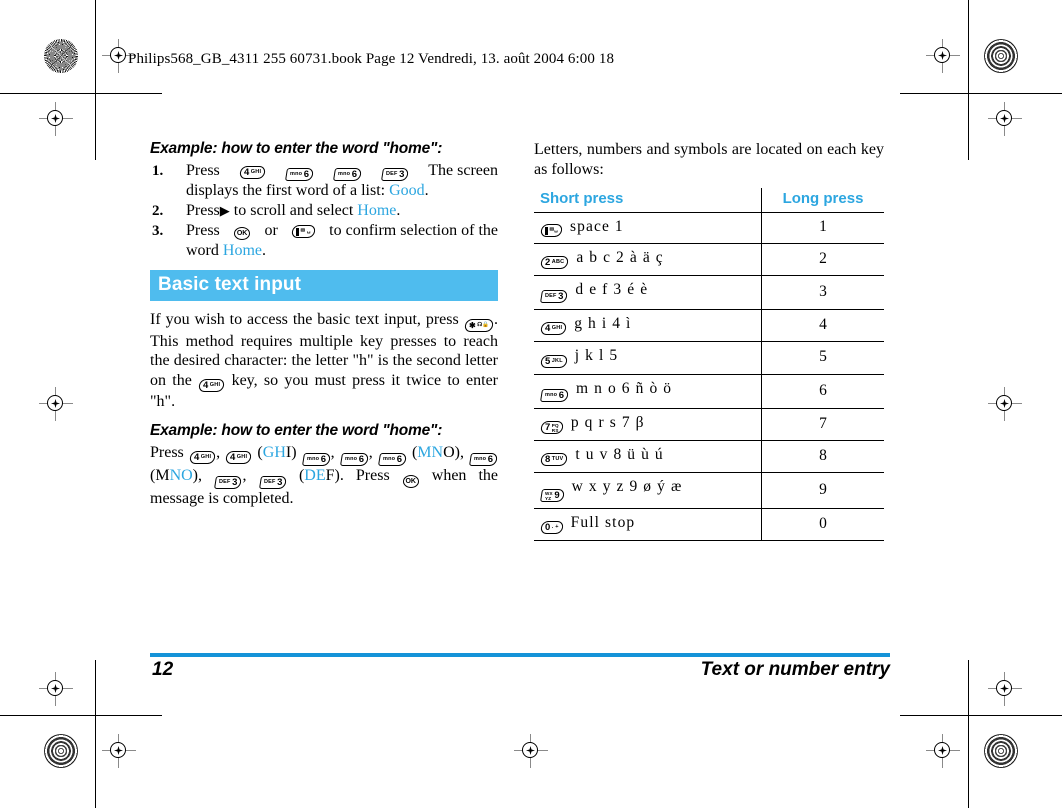 The width and height of the screenshot is (1062, 808). I want to click on para1-part-b: ., so click(496, 320).